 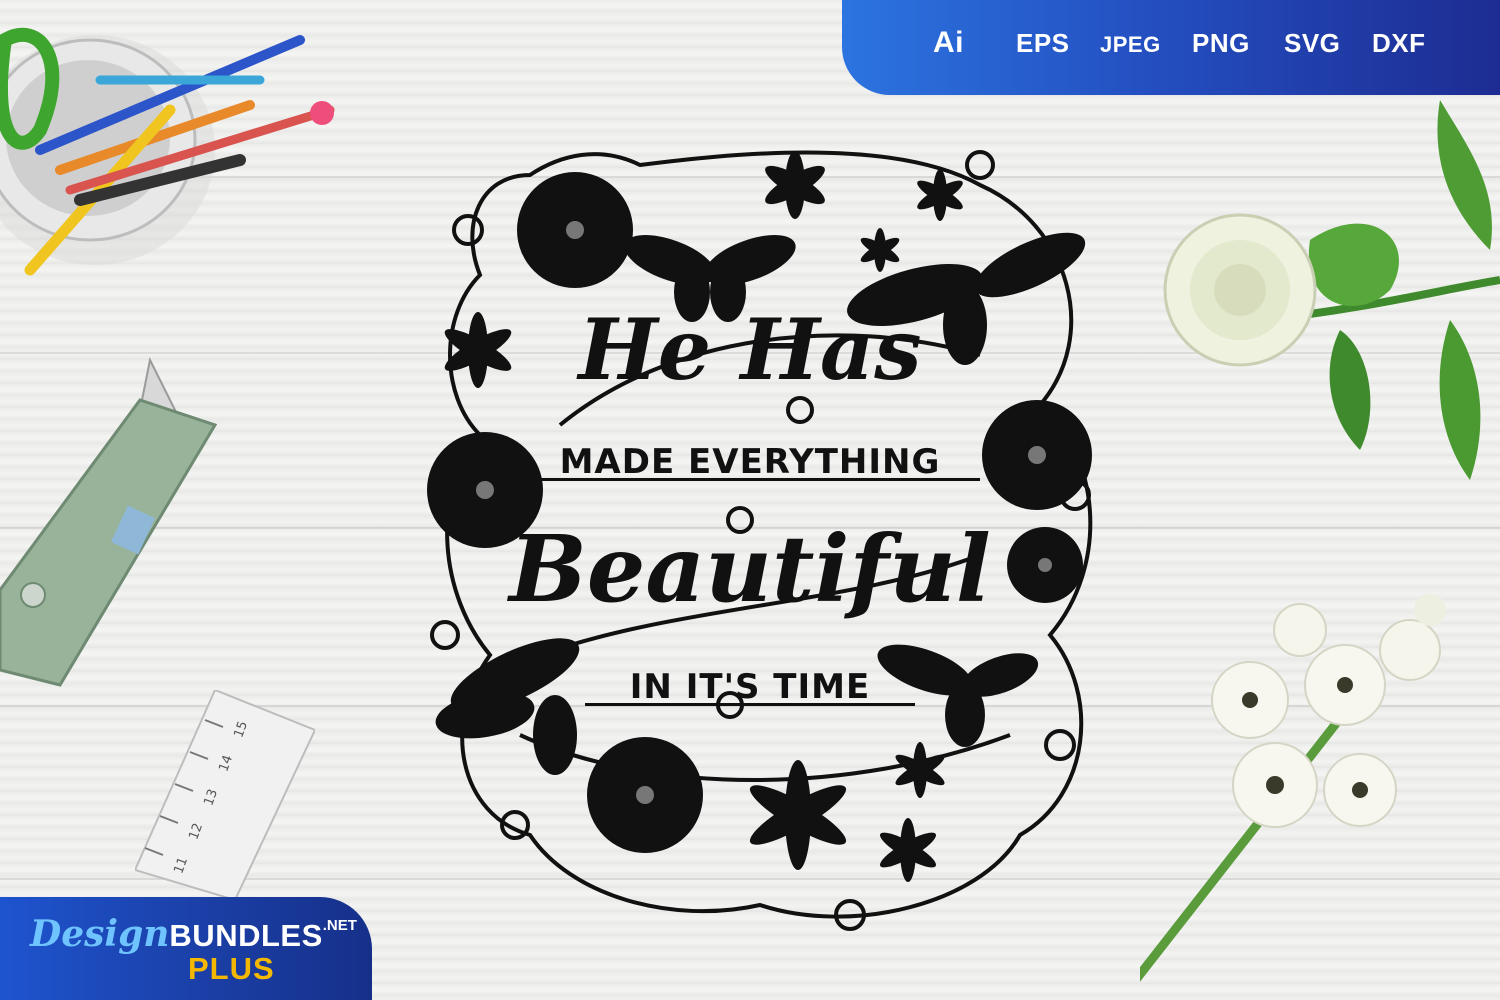 I want to click on brand-badge: DesignBUNDLES.NET PLUS, so click(x=186, y=948).